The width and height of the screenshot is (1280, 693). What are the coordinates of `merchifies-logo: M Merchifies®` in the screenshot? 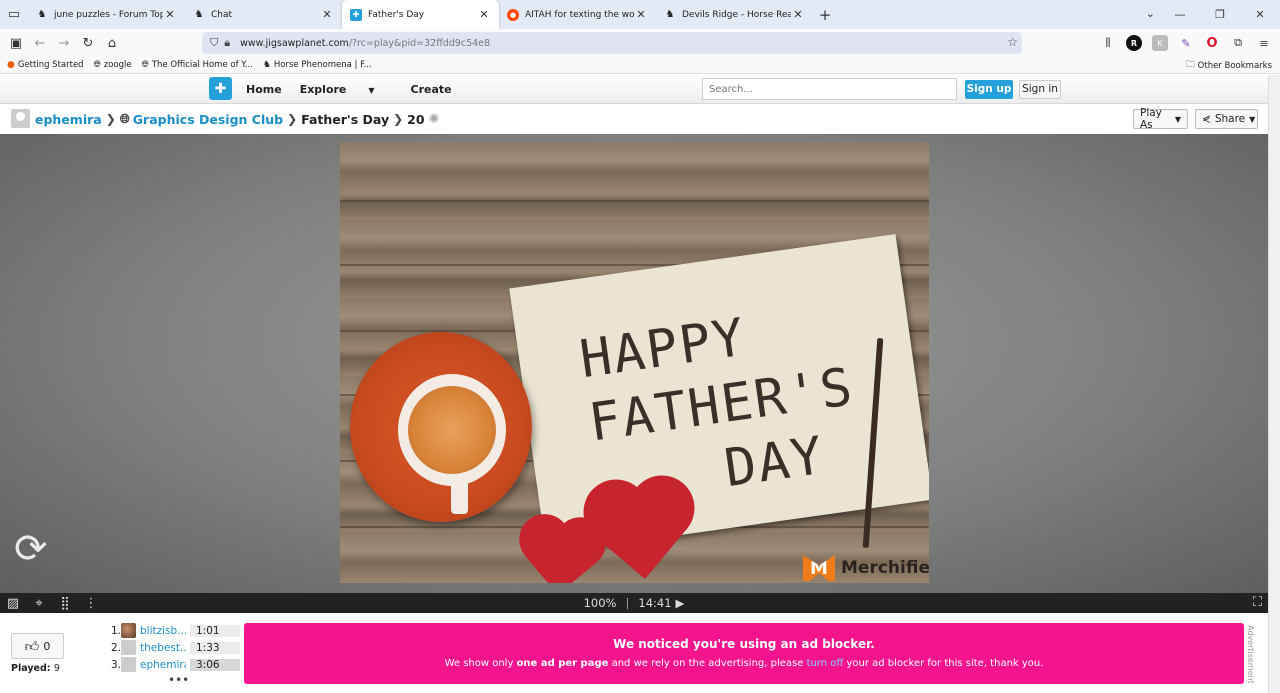 It's located at (866, 568).